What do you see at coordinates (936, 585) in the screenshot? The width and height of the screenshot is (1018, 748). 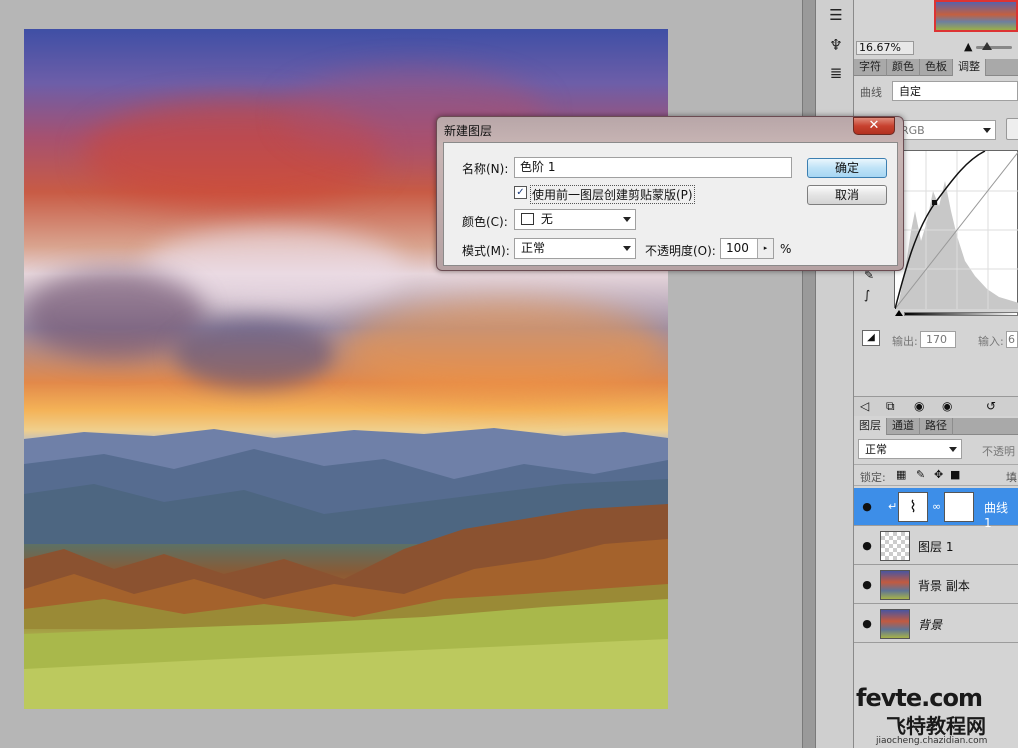 I see `layer-row: ● 背景 副本` at bounding box center [936, 585].